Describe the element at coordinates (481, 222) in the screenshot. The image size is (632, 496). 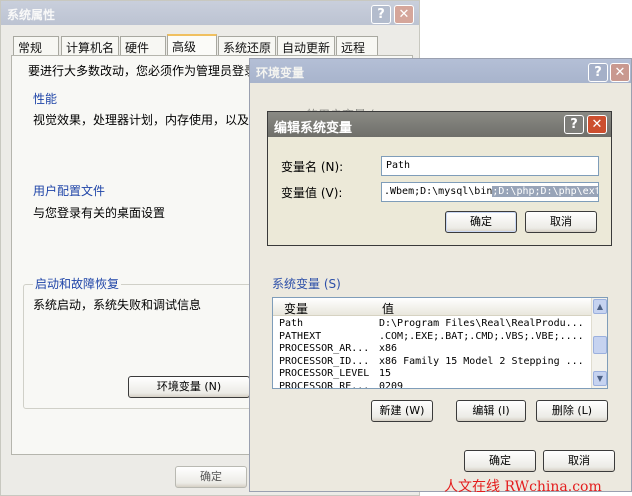
I see `edit-var-ok-button: 确定` at that location.